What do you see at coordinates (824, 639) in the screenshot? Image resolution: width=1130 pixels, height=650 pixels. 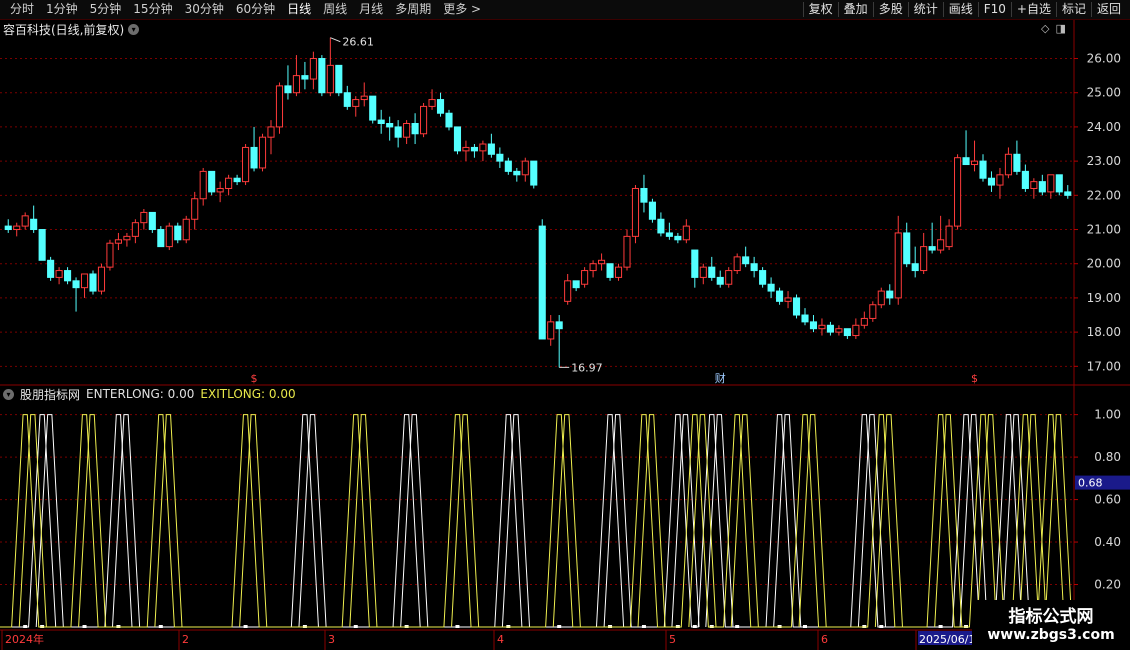 I see `date-tick-label: 6` at bounding box center [824, 639].